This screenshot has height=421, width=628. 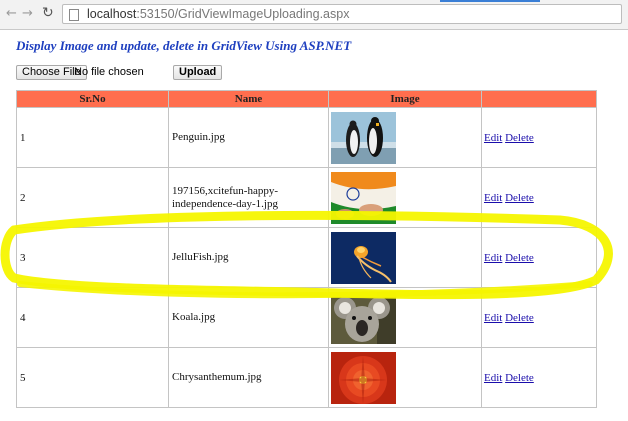 I want to click on chrysanthemum-photo, so click(x=363, y=377).